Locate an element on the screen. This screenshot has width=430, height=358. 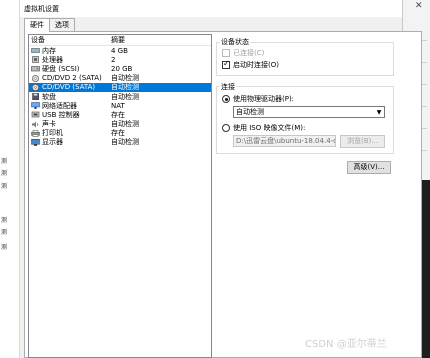
background-window-left: 测 测 测 测 测 测 is located at coordinates (10, 179).